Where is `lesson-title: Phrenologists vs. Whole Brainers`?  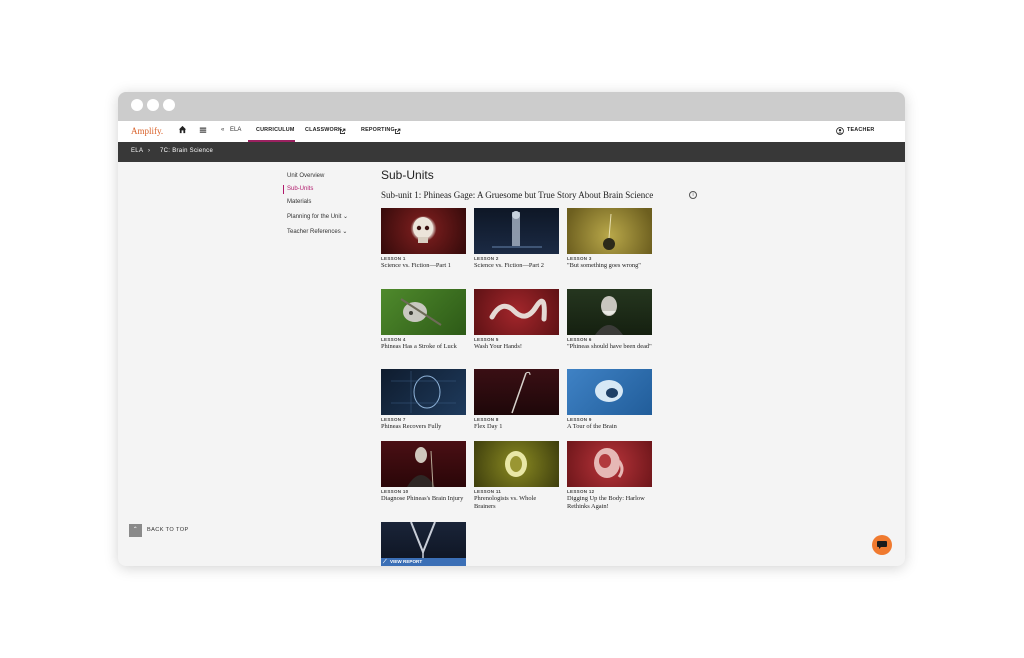 lesson-title: Phrenologists vs. Whole Brainers is located at coordinates (516, 502).